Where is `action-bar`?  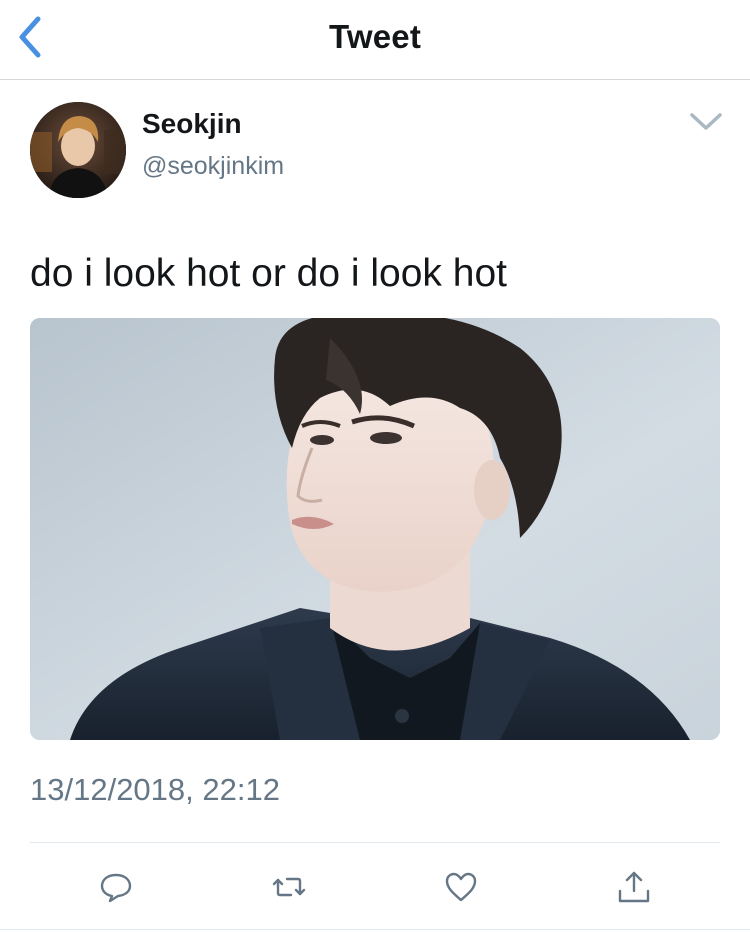 action-bar is located at coordinates (375, 886).